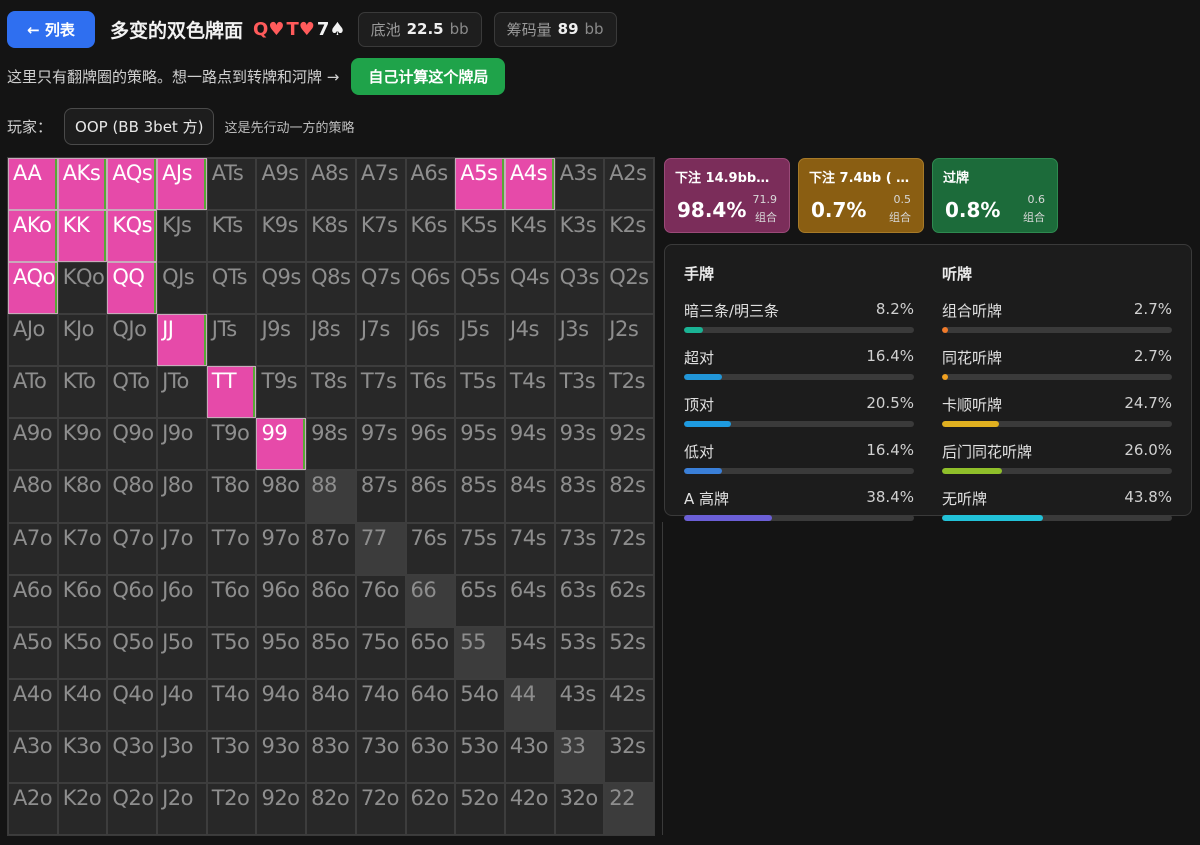 This screenshot has height=845, width=1200. Describe the element at coordinates (430, 548) in the screenshot. I see `hand-cell-76s: 76s` at that location.